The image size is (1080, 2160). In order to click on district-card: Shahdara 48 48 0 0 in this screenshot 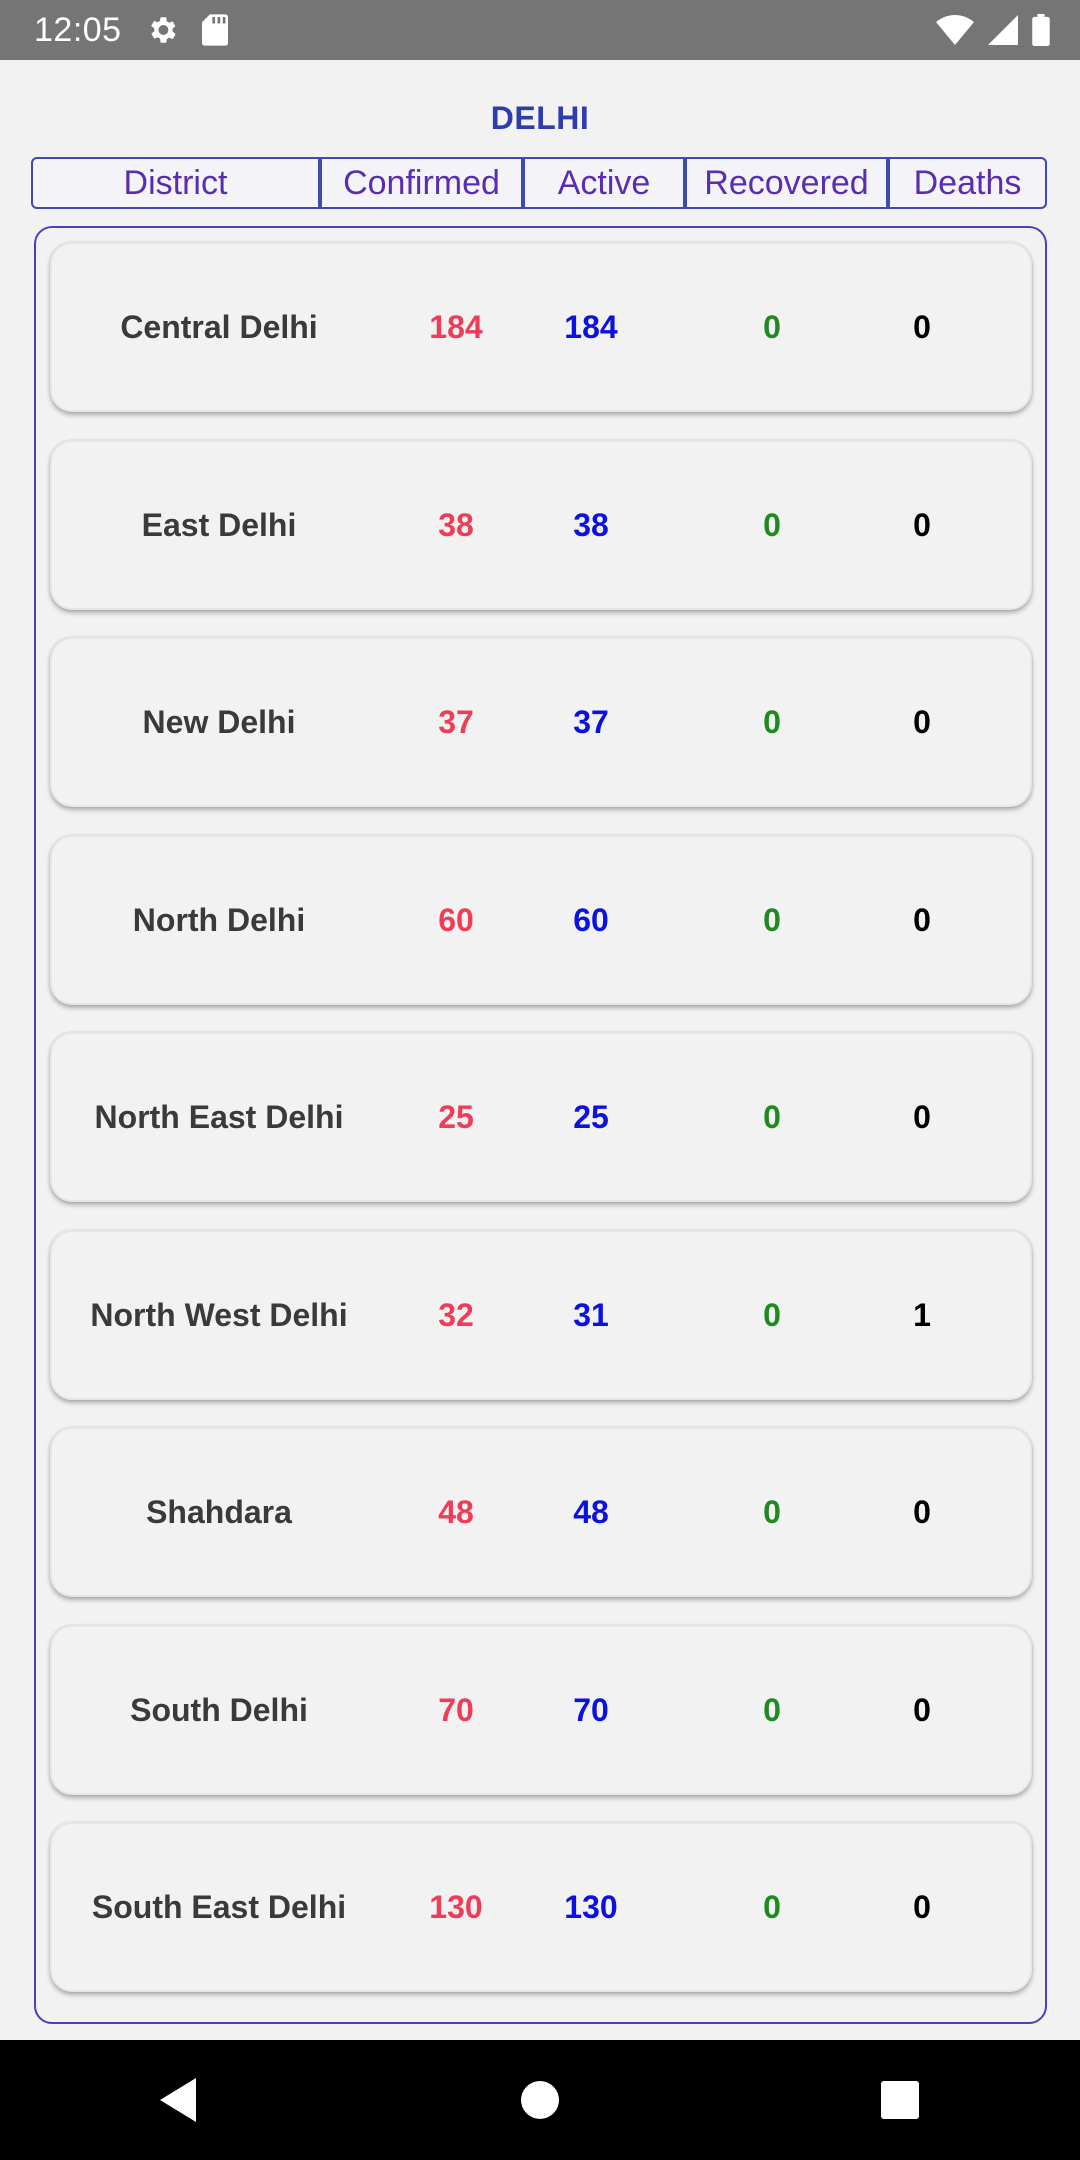, I will do `click(541, 1512)`.